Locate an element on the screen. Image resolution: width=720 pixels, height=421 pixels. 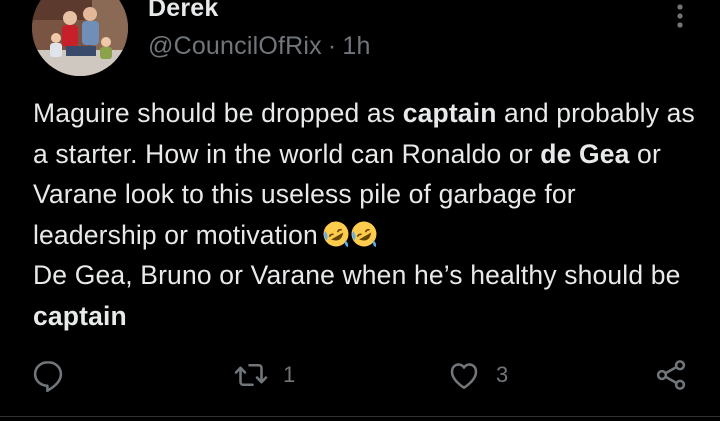
retweet-icon is located at coordinates (251, 375).